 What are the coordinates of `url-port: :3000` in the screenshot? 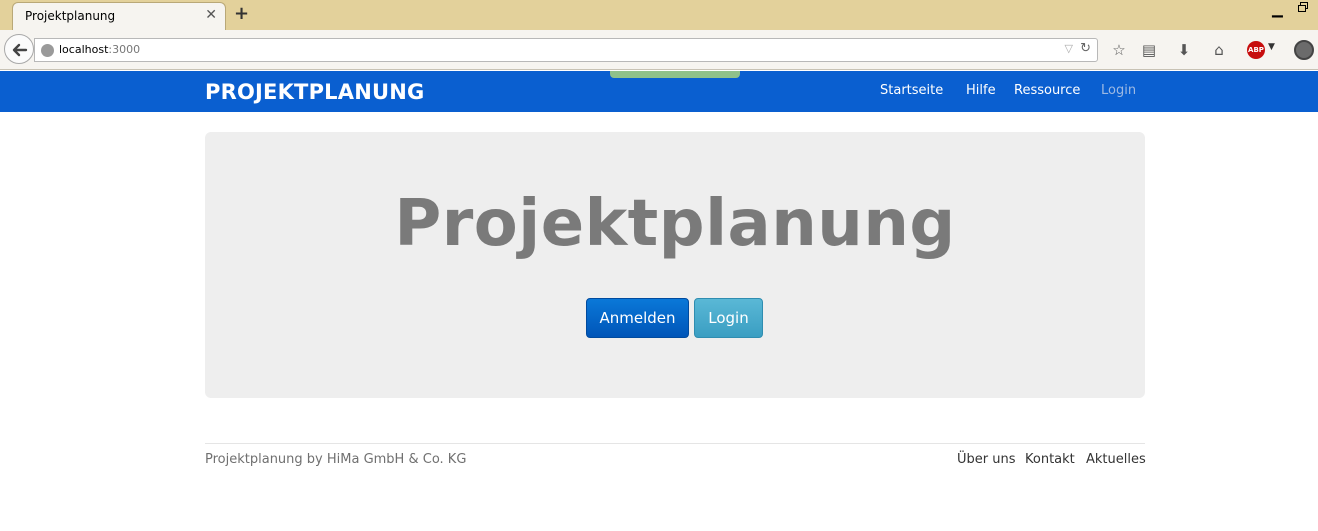 It's located at (124, 49).